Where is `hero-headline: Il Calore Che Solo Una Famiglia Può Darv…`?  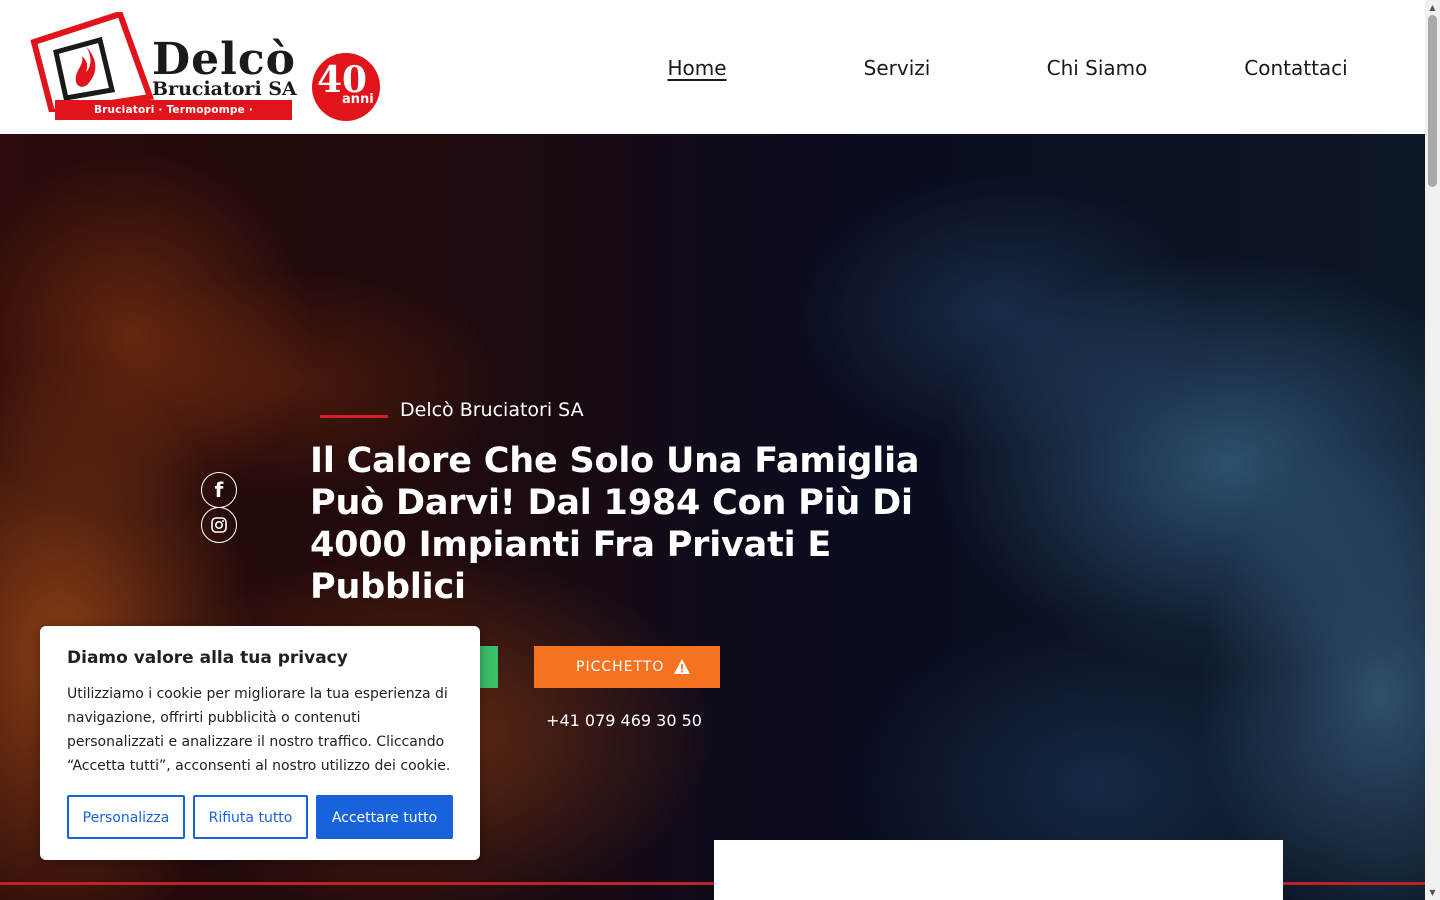
hero-headline: Il Calore Che Solo Una Famiglia Può Darv… is located at coordinates (615, 524).